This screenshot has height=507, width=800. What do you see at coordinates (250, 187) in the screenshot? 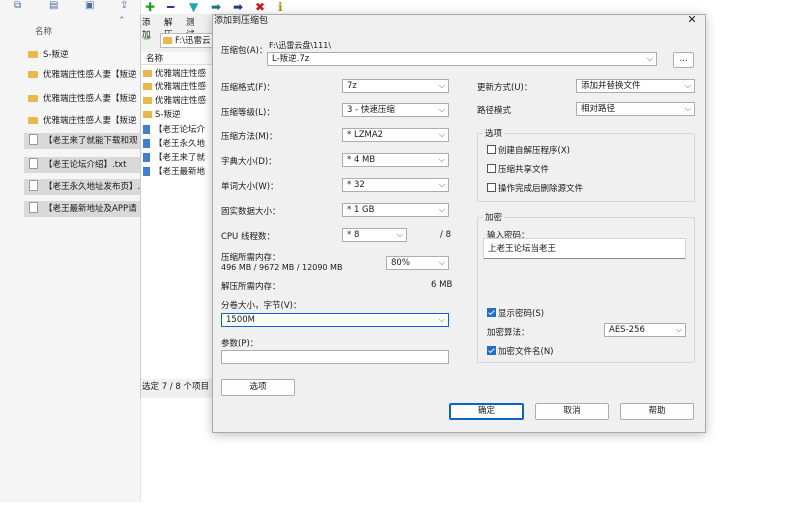
I see `word-label: 单词大小(W)：` at bounding box center [250, 187].